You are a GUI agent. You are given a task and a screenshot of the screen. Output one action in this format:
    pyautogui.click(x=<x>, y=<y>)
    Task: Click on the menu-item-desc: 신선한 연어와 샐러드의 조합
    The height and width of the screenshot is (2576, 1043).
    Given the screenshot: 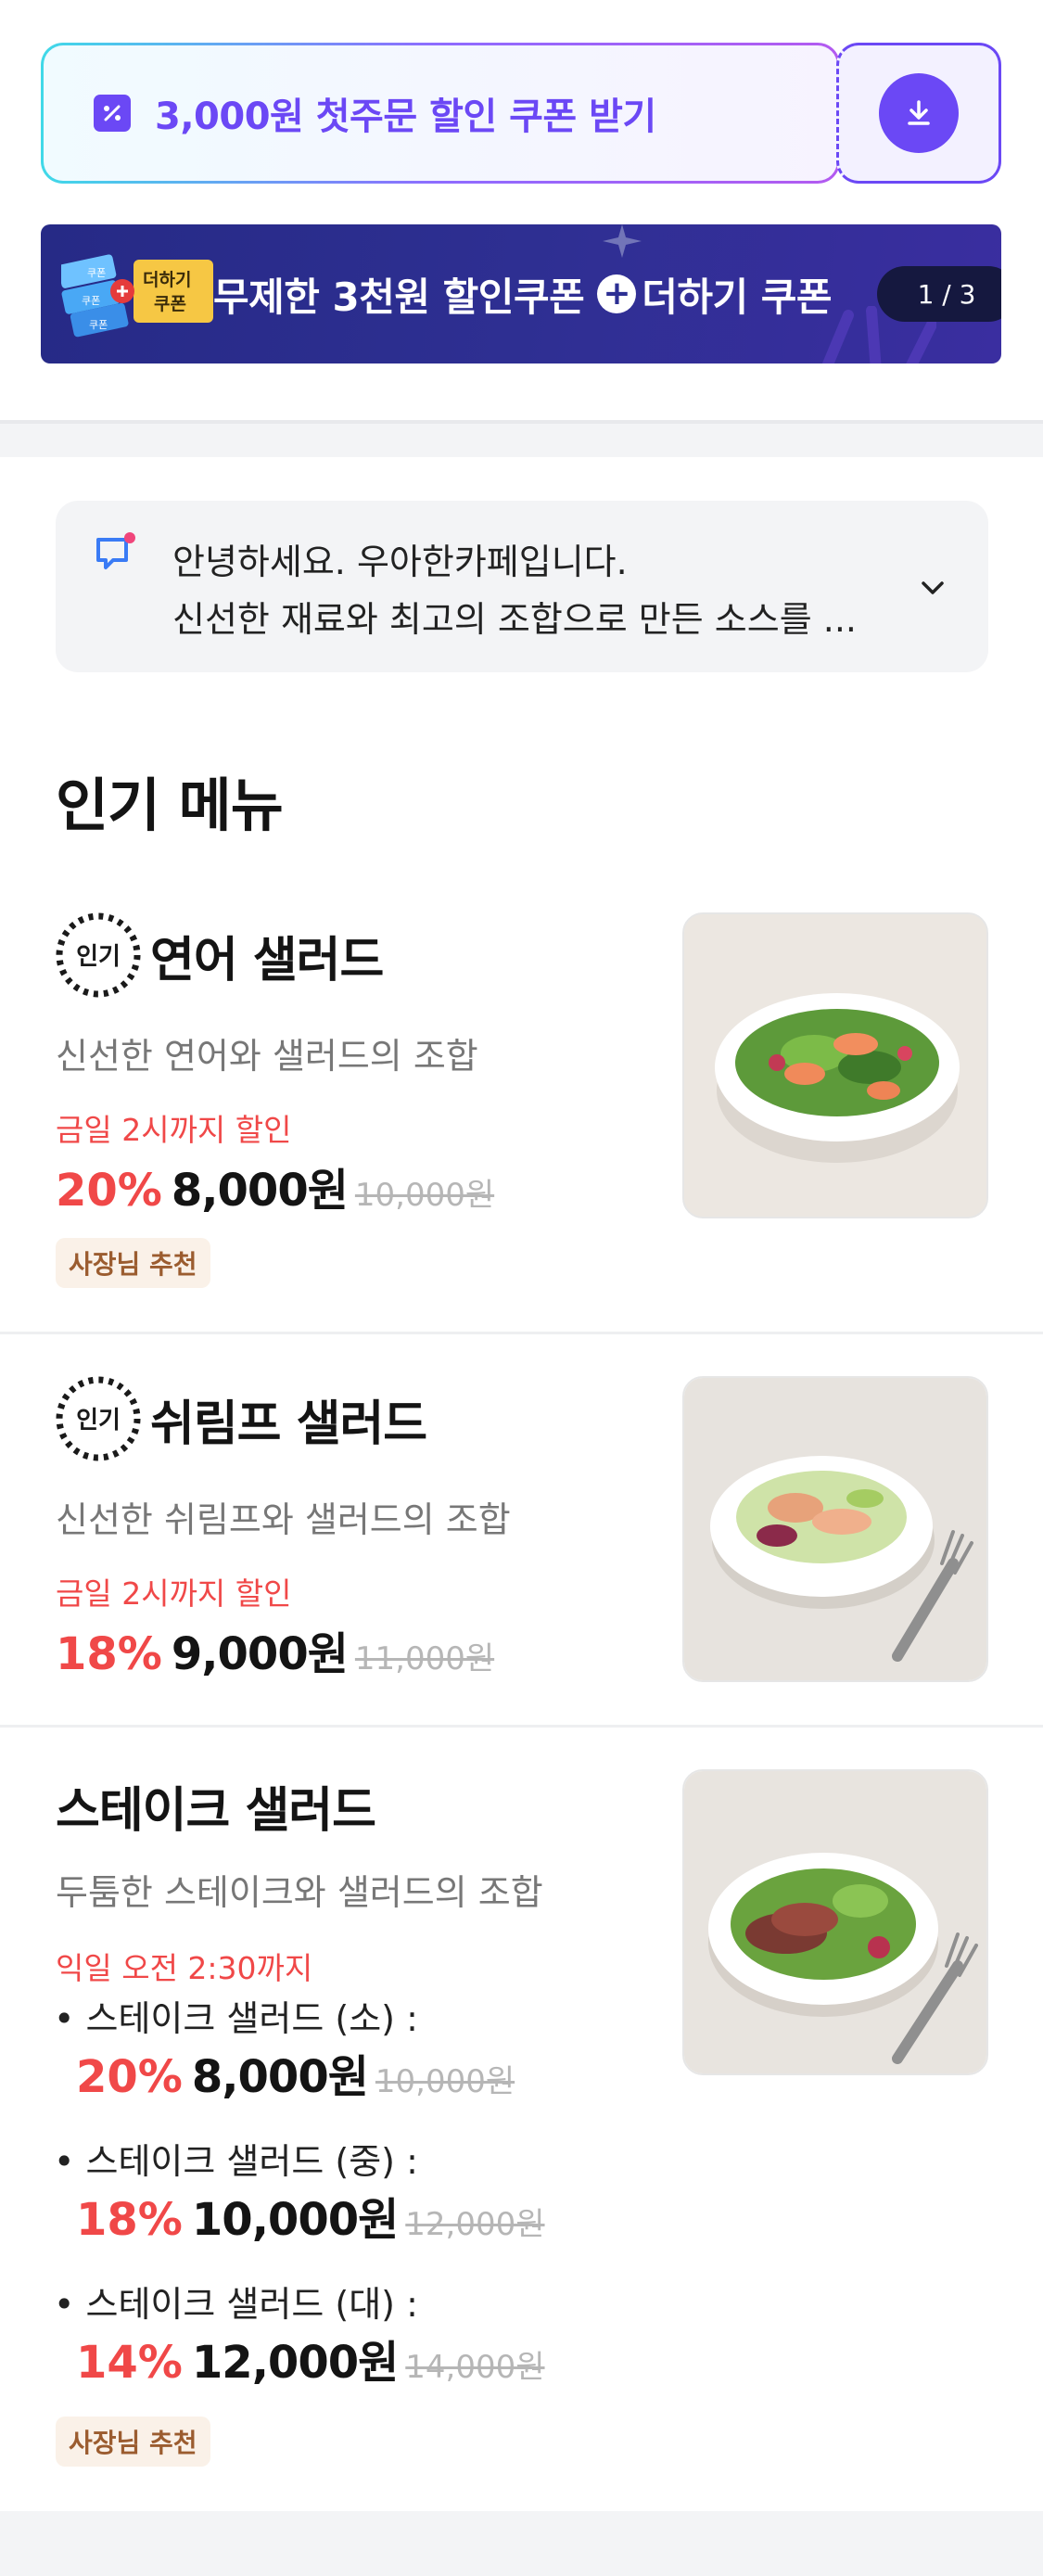 What is the action you would take?
    pyautogui.click(x=267, y=1056)
    